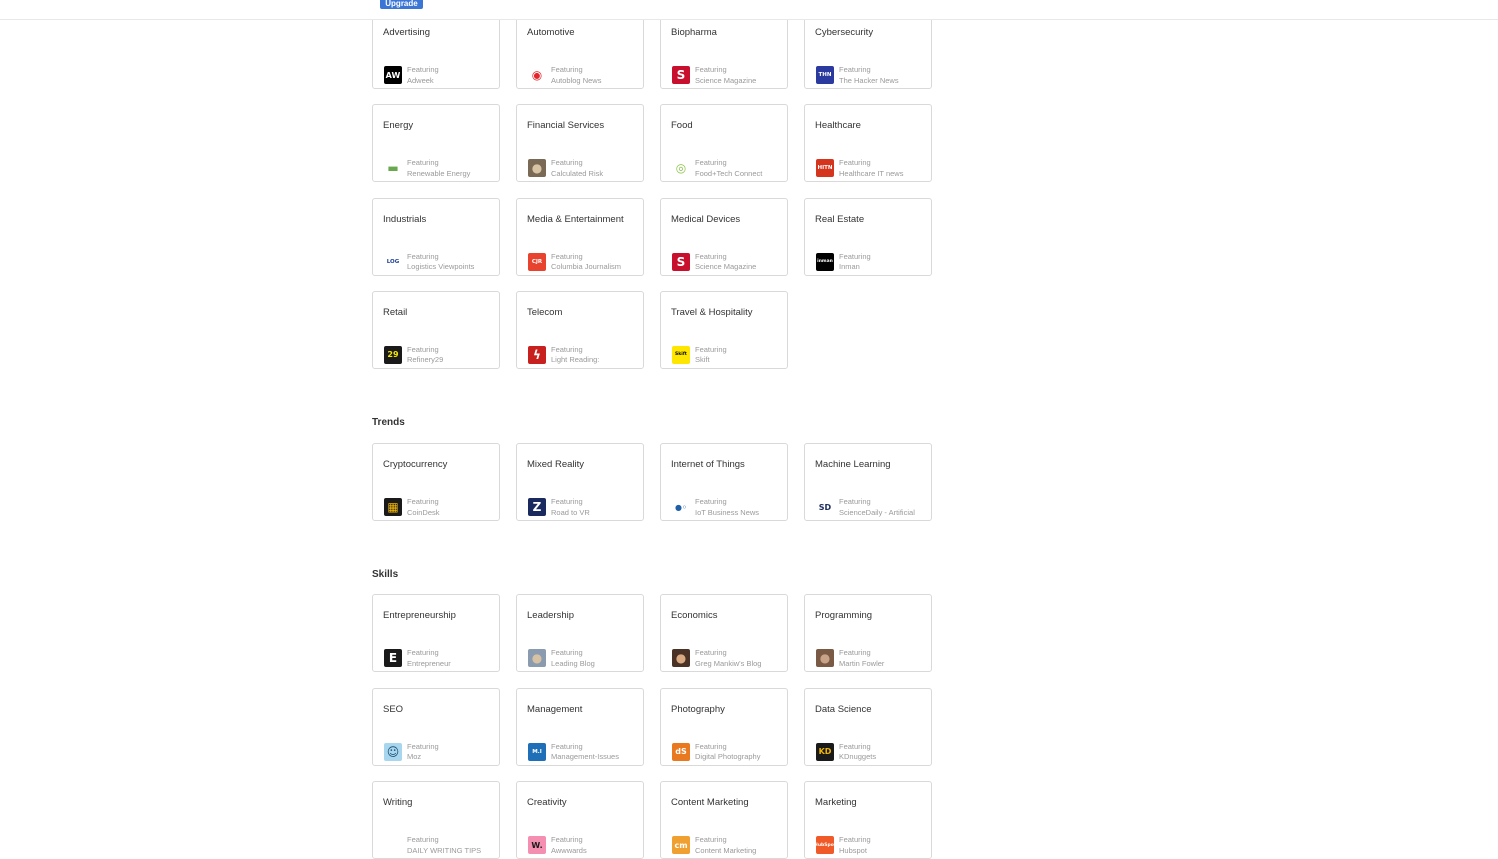  I want to click on featured-source-name: Digital Photography, so click(728, 756).